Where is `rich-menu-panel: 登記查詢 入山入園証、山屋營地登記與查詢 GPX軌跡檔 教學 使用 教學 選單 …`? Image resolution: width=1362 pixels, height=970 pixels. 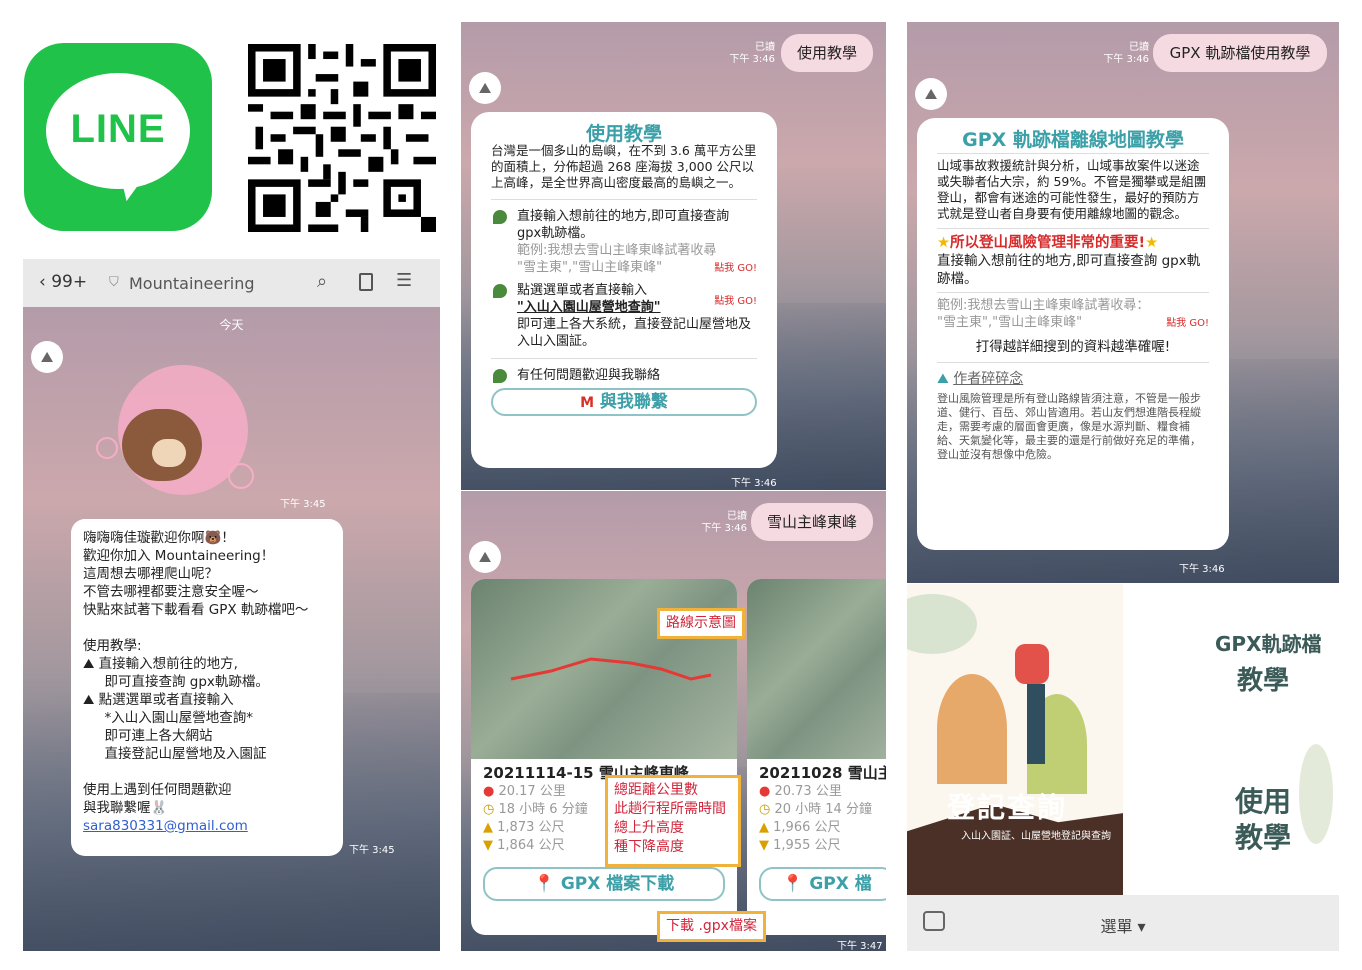
rich-menu-panel: 登記查詢 入山入園証、山屋營地登記與查詢 GPX軌跡檔 教學 使用 教學 選單 … is located at coordinates (1123, 767).